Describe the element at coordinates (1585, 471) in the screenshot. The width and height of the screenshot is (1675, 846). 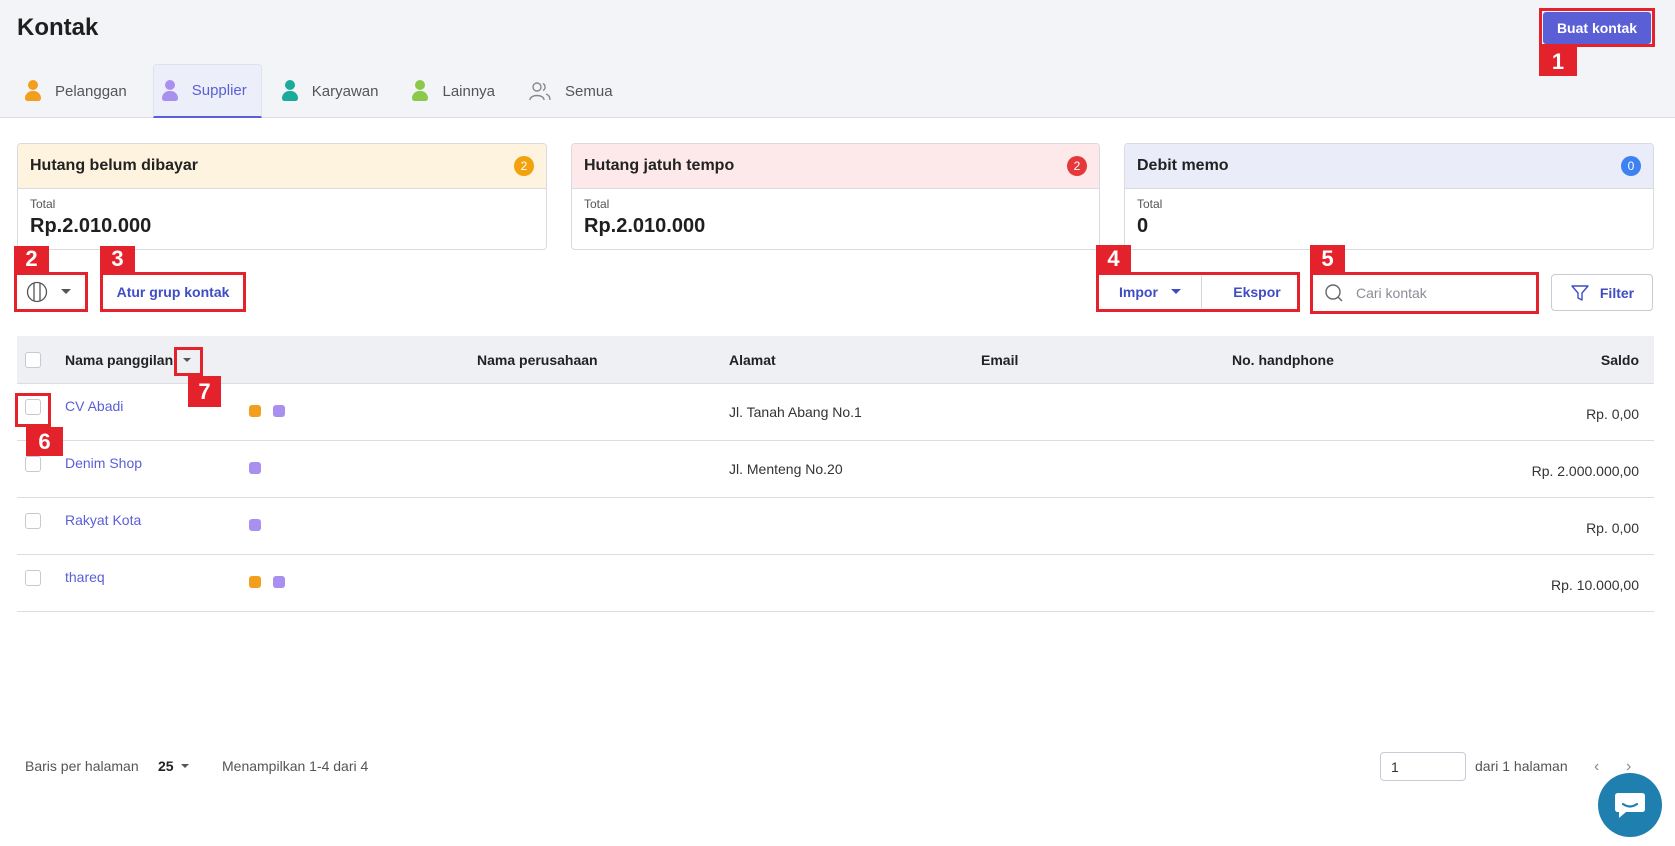
I see `balance-cell: Rp. 2.000.000,00` at that location.